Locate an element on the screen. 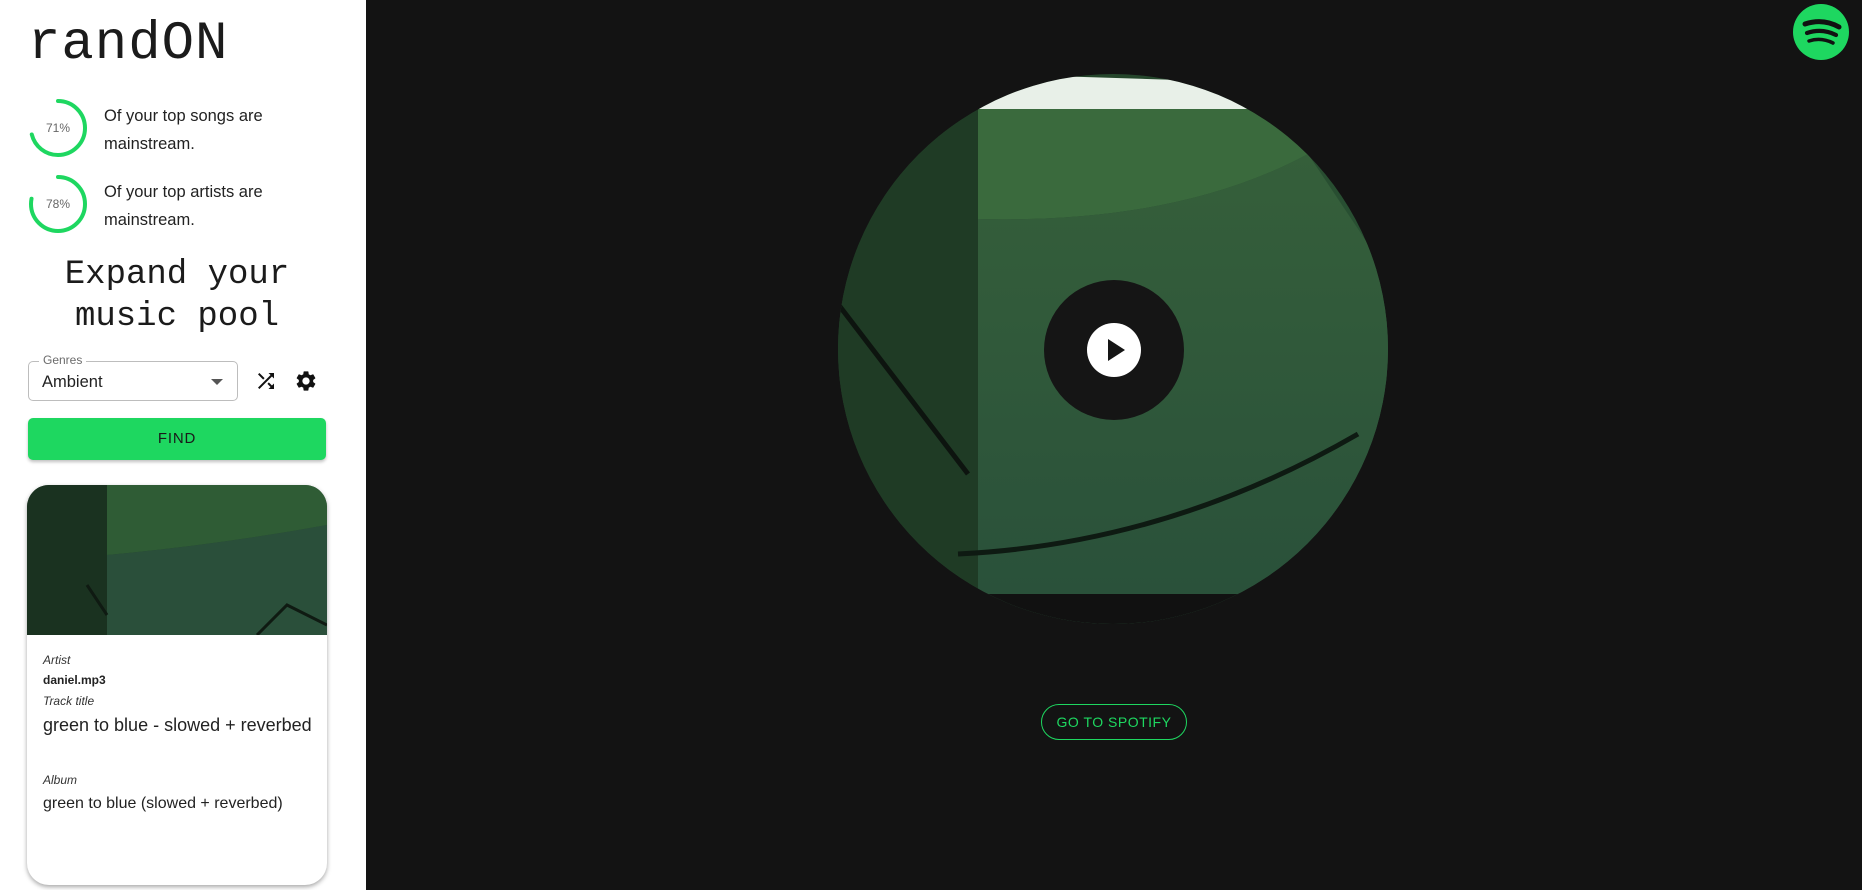 This screenshot has width=1862, height=890. stat-top-songs: 71% Of your top songs are mainstream. is located at coordinates (178, 130).